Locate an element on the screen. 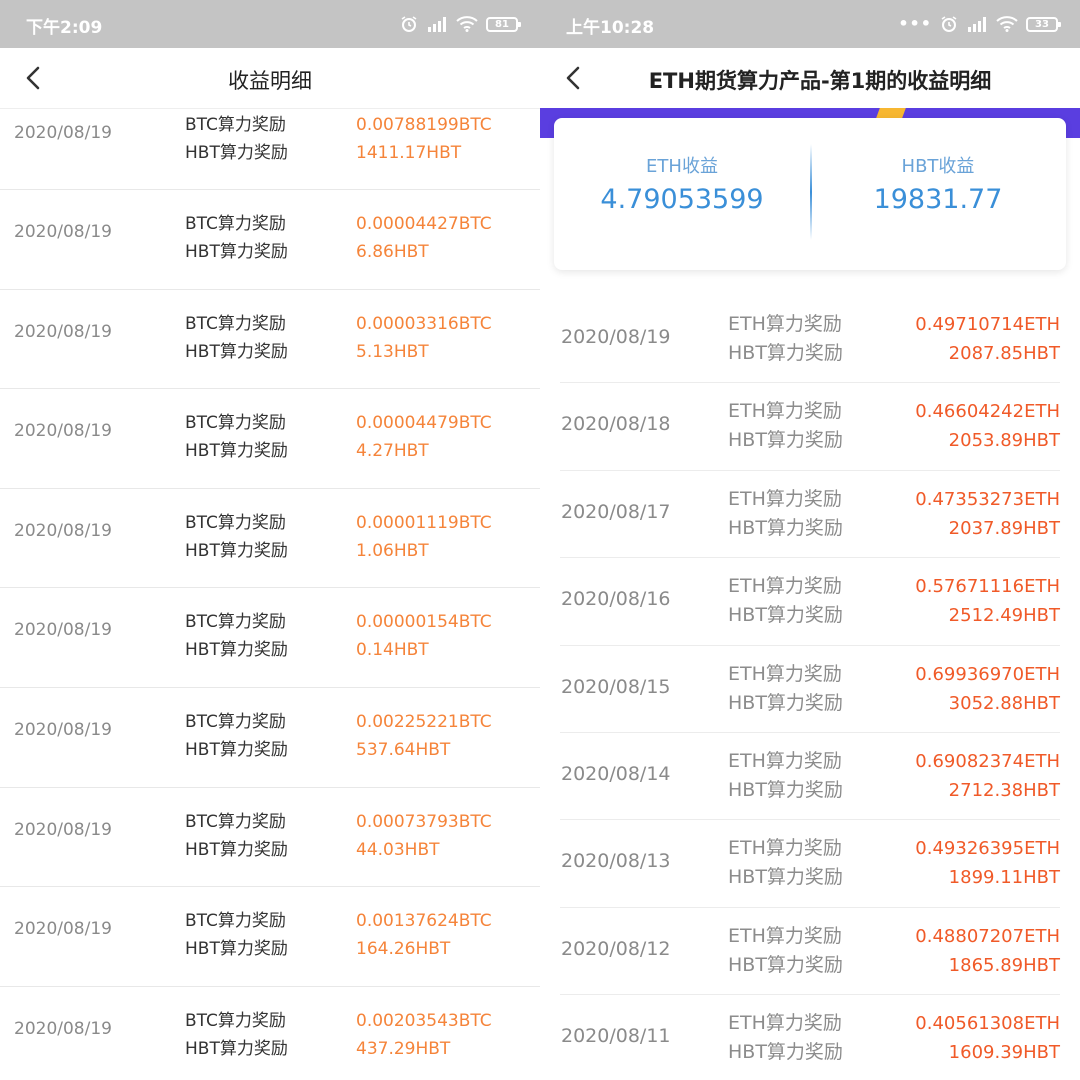  reward-value: 537.64HBT is located at coordinates (403, 749).